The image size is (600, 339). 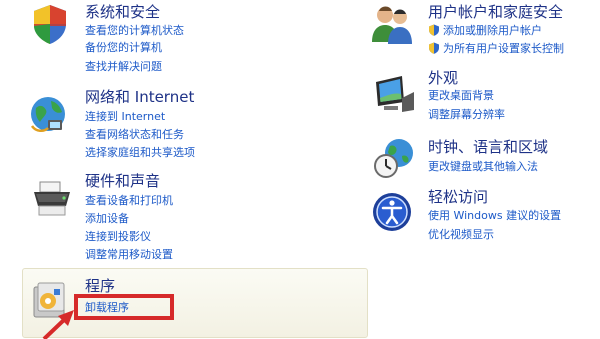 What do you see at coordinates (443, 78) in the screenshot?
I see `category-title-appearance: 外观` at bounding box center [443, 78].